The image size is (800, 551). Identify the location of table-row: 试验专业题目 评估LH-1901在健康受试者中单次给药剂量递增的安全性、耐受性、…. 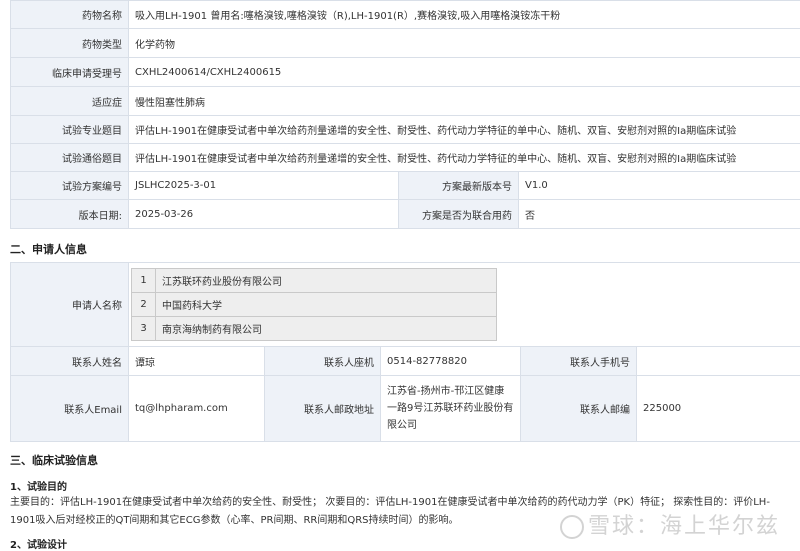
(405, 129).